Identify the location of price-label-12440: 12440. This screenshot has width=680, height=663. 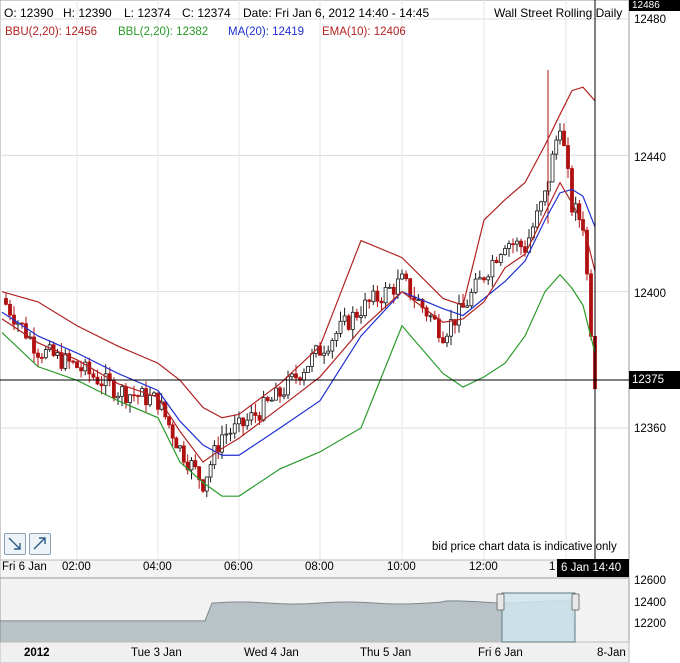
(650, 158).